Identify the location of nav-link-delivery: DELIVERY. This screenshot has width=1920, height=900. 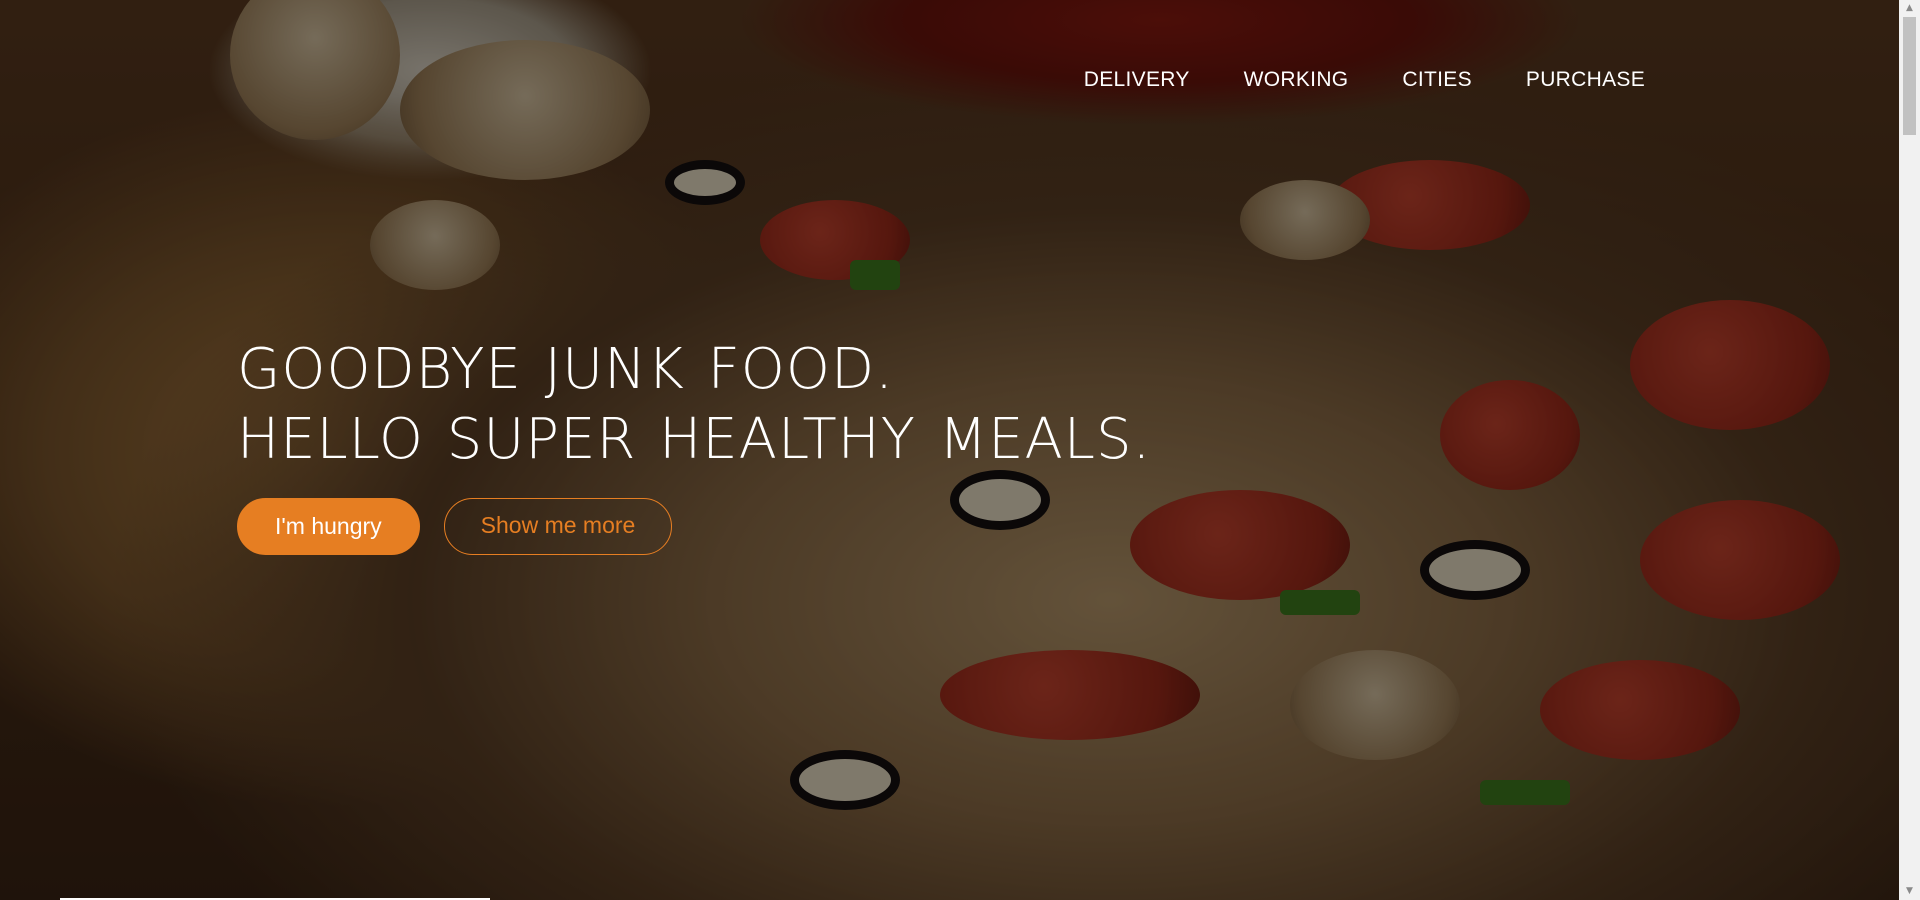
(1137, 79).